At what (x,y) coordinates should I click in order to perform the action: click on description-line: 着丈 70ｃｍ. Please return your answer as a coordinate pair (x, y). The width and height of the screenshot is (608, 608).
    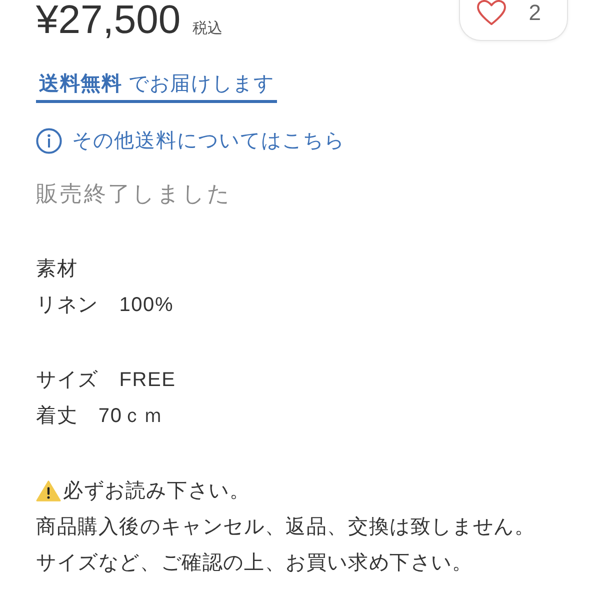
    Looking at the image, I should click on (100, 416).